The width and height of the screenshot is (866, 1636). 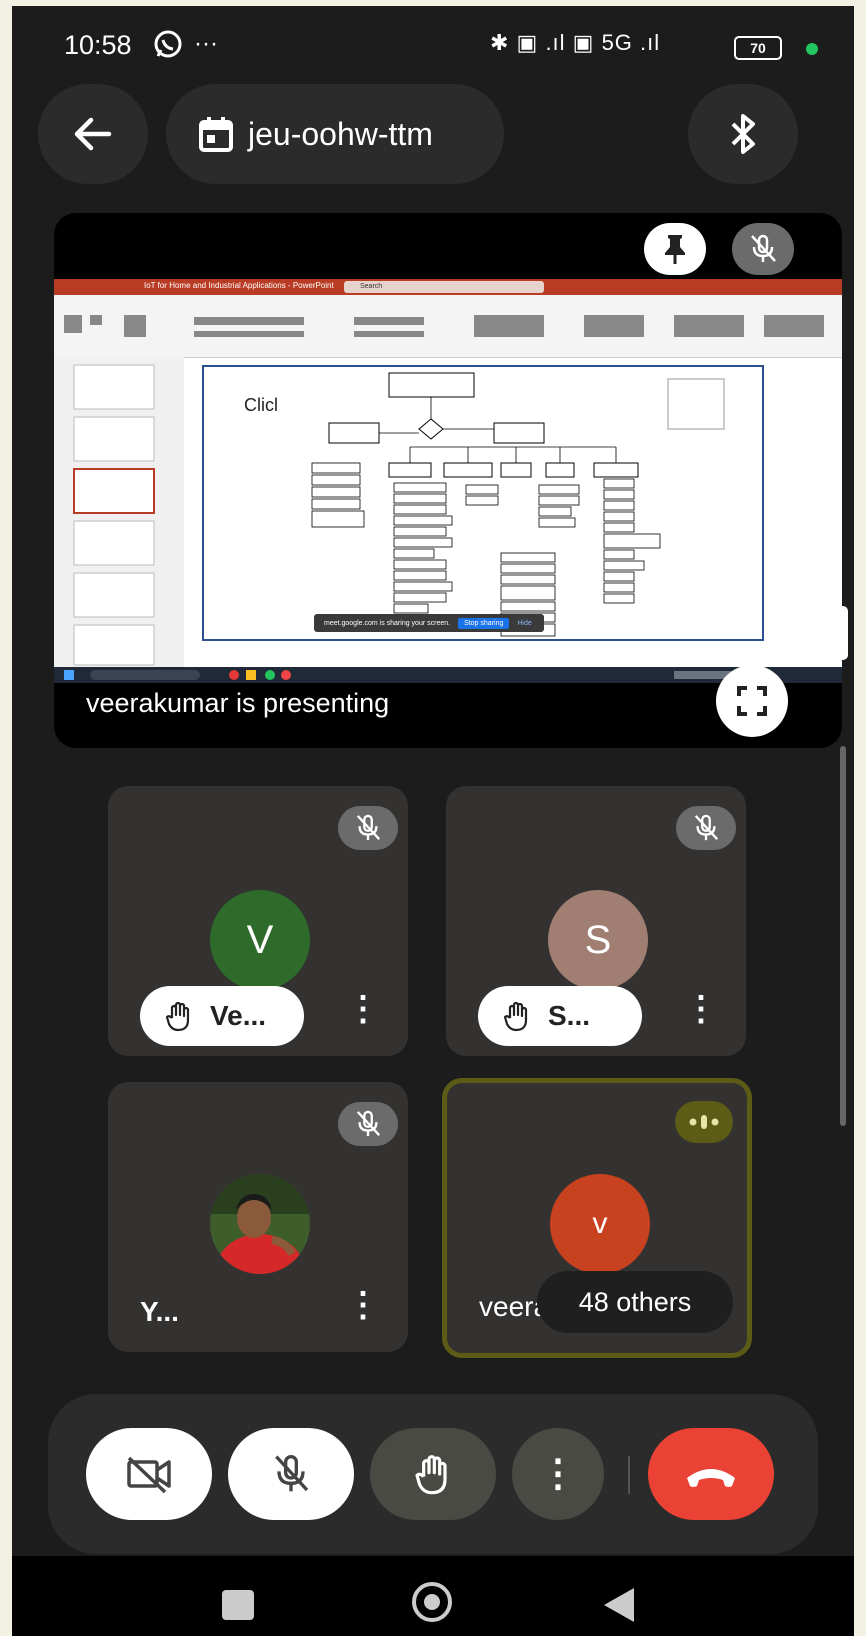 I want to click on more-vert-icon: ⋮, so click(x=558, y=1474).